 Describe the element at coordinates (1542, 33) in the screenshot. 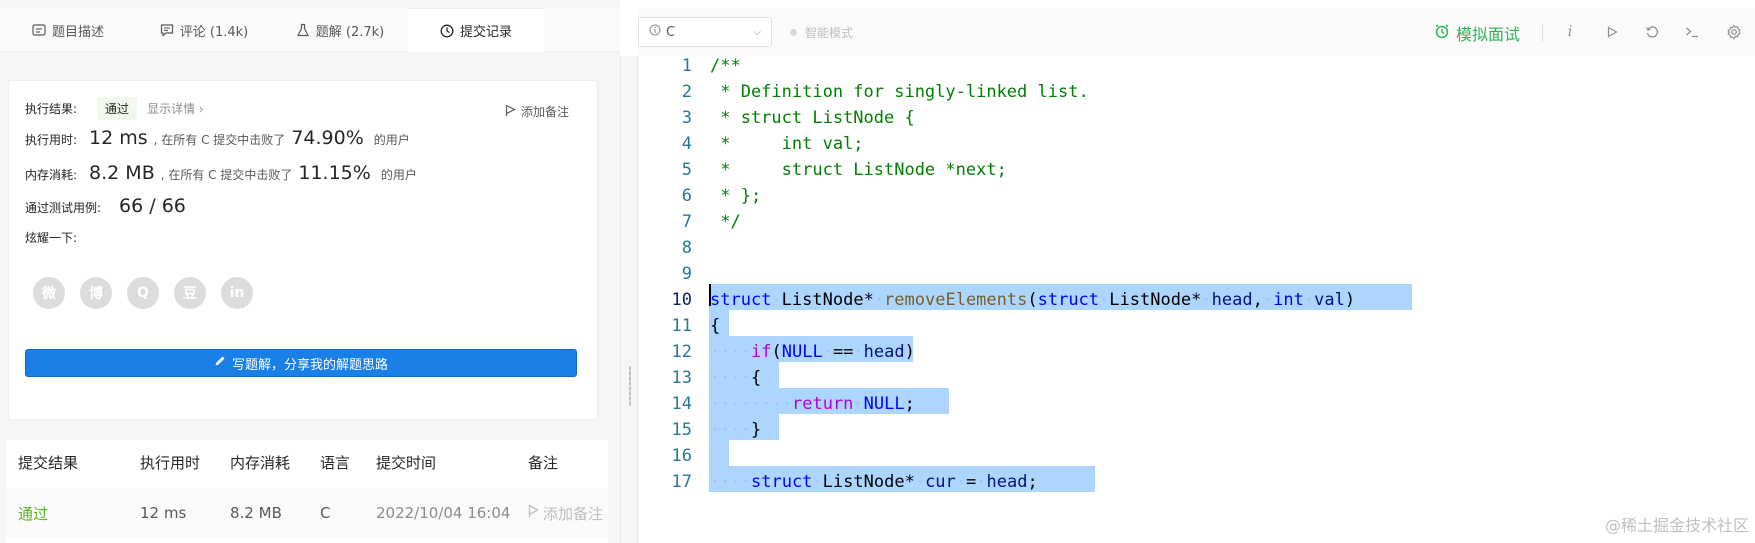

I see `toolbar-divider` at that location.